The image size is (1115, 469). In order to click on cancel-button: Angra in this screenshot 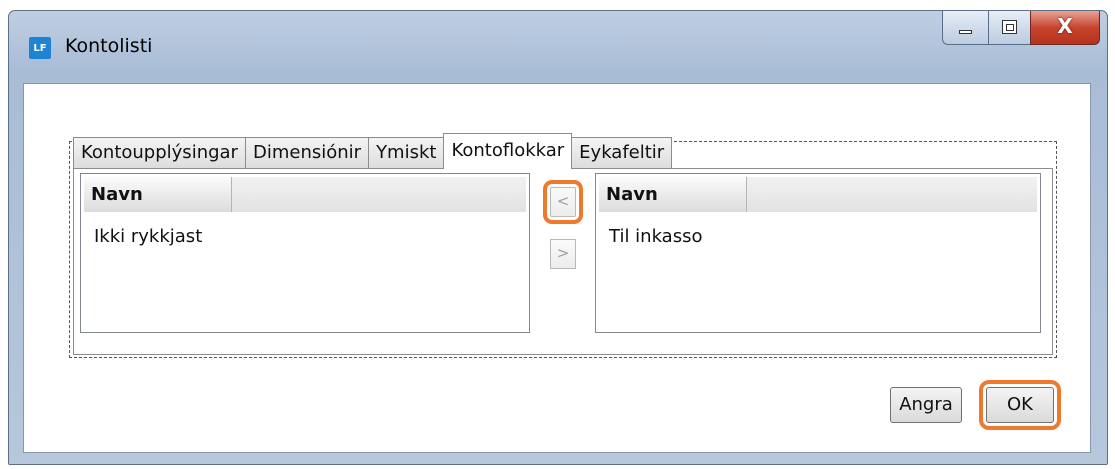, I will do `click(926, 405)`.